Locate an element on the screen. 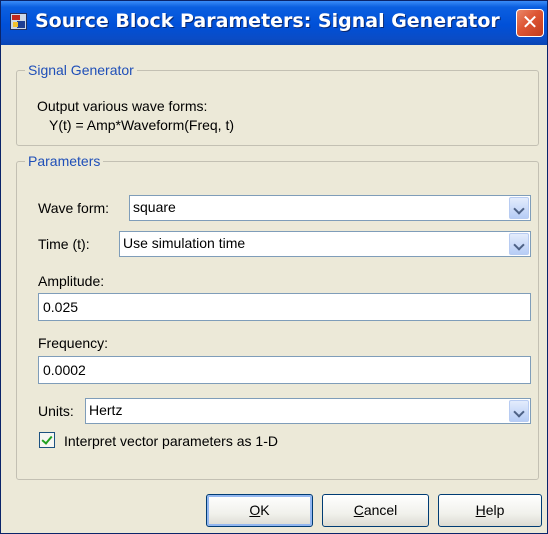 This screenshot has width=548, height=534. ok-button-label: OK is located at coordinates (259, 510).